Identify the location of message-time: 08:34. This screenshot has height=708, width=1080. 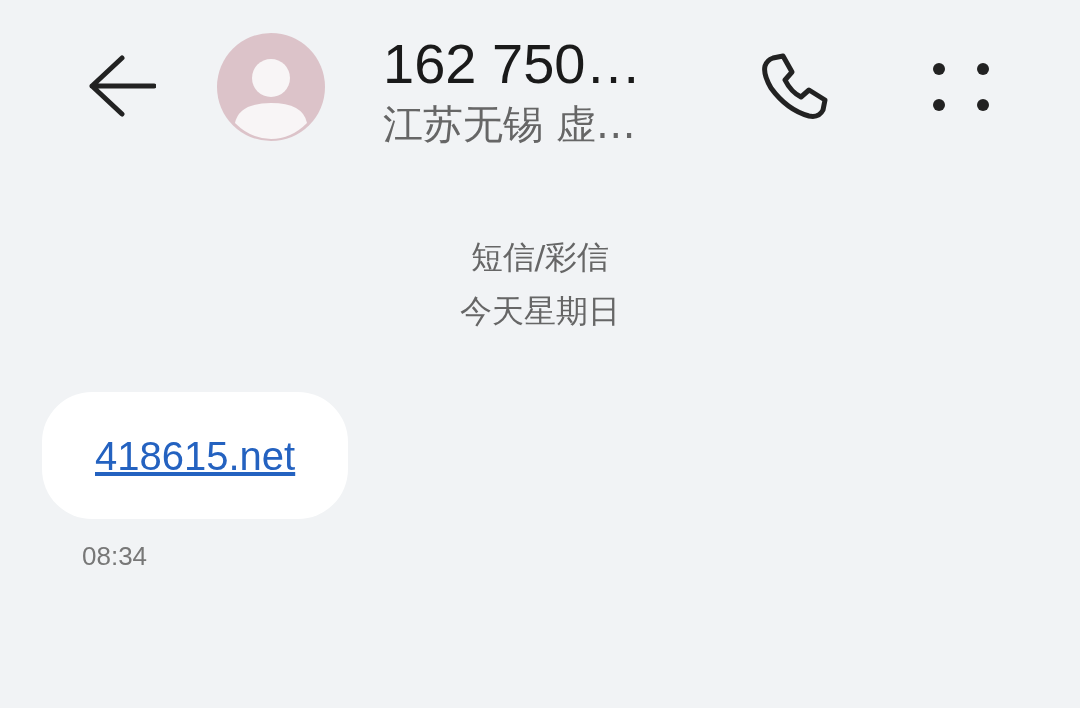
(115, 556).